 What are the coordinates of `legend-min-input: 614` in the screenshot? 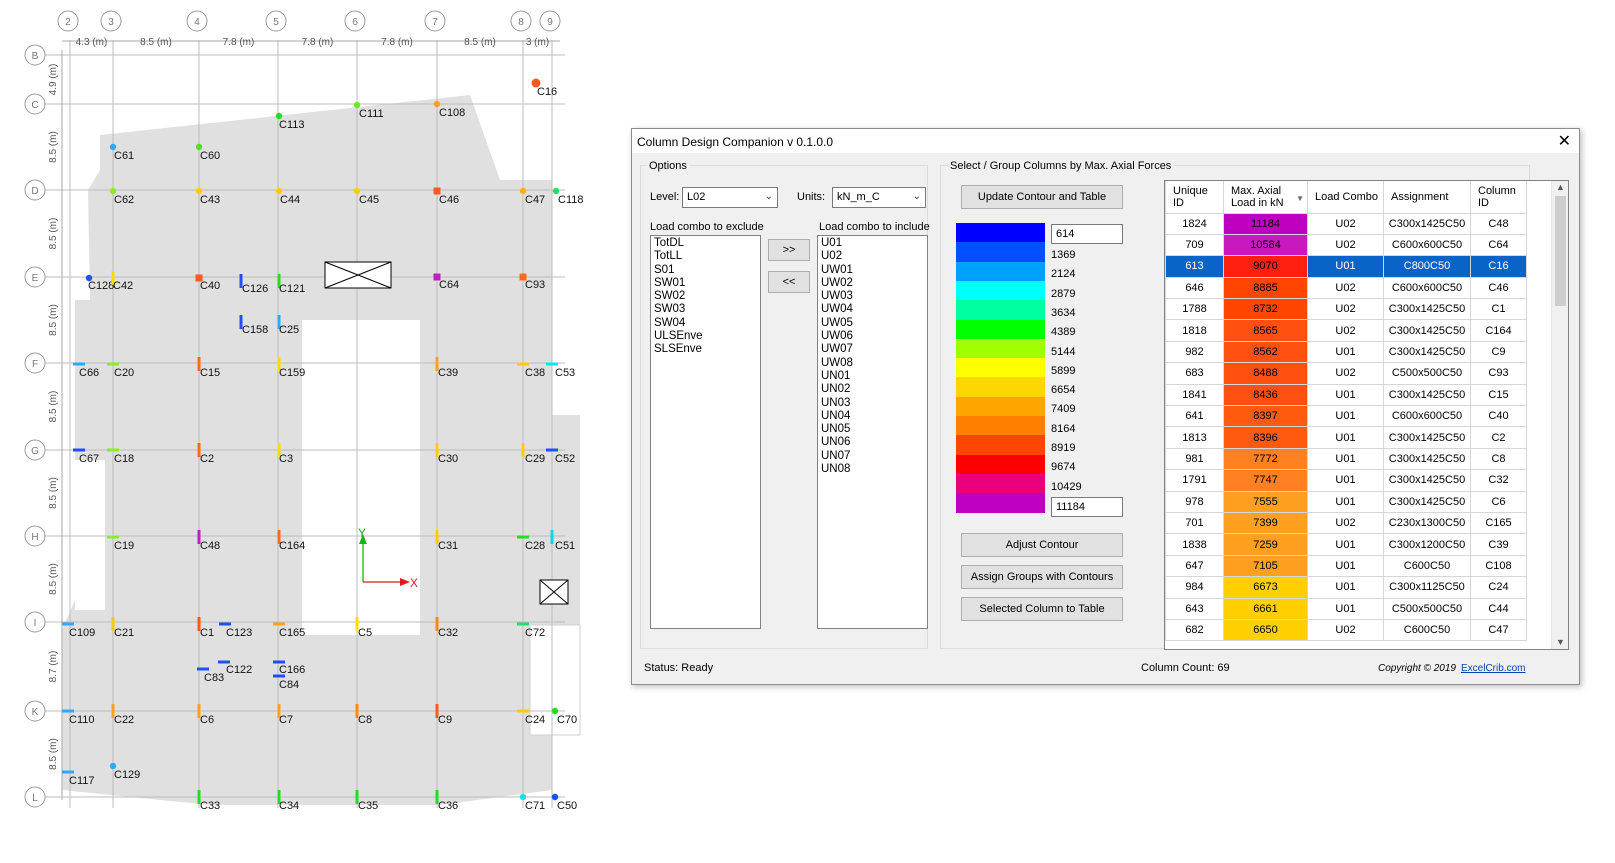 It's located at (1087, 234).